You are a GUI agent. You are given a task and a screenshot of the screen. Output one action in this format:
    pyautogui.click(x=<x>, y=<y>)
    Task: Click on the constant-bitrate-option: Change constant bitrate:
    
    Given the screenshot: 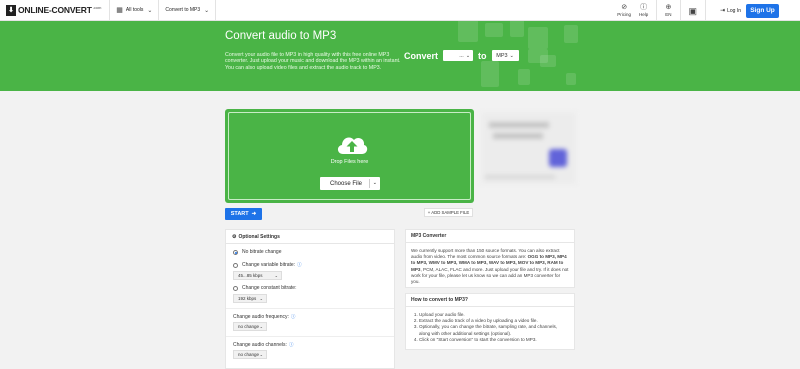 What is the action you would take?
    pyautogui.click(x=264, y=288)
    